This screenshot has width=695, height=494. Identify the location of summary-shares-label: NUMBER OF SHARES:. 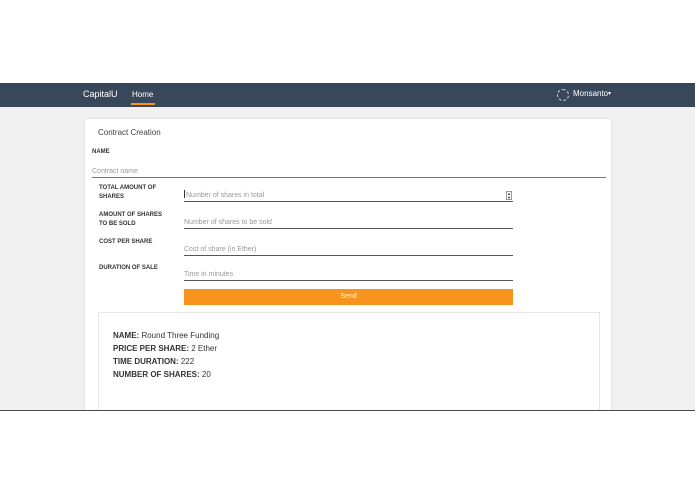
(156, 374).